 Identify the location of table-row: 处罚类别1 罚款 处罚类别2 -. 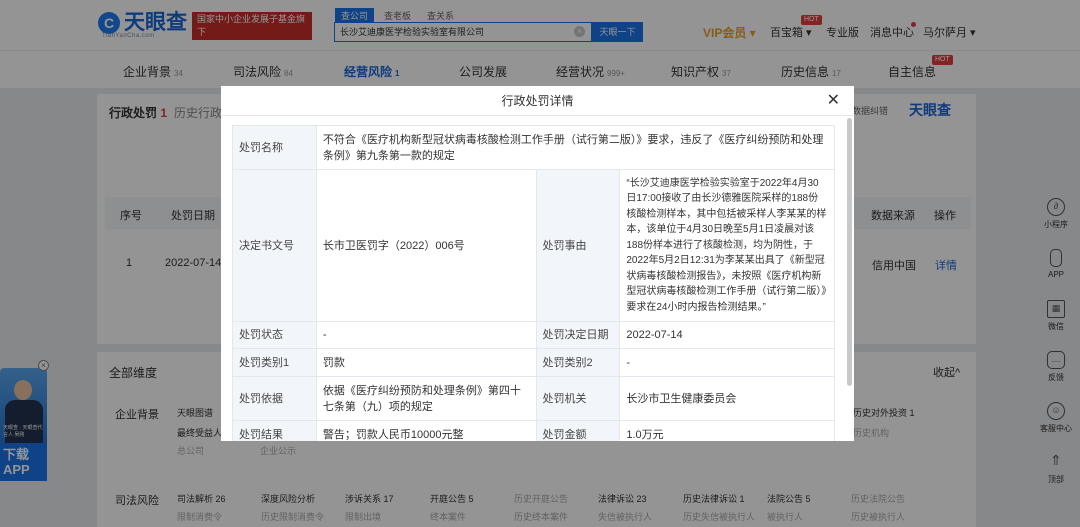
(533, 362).